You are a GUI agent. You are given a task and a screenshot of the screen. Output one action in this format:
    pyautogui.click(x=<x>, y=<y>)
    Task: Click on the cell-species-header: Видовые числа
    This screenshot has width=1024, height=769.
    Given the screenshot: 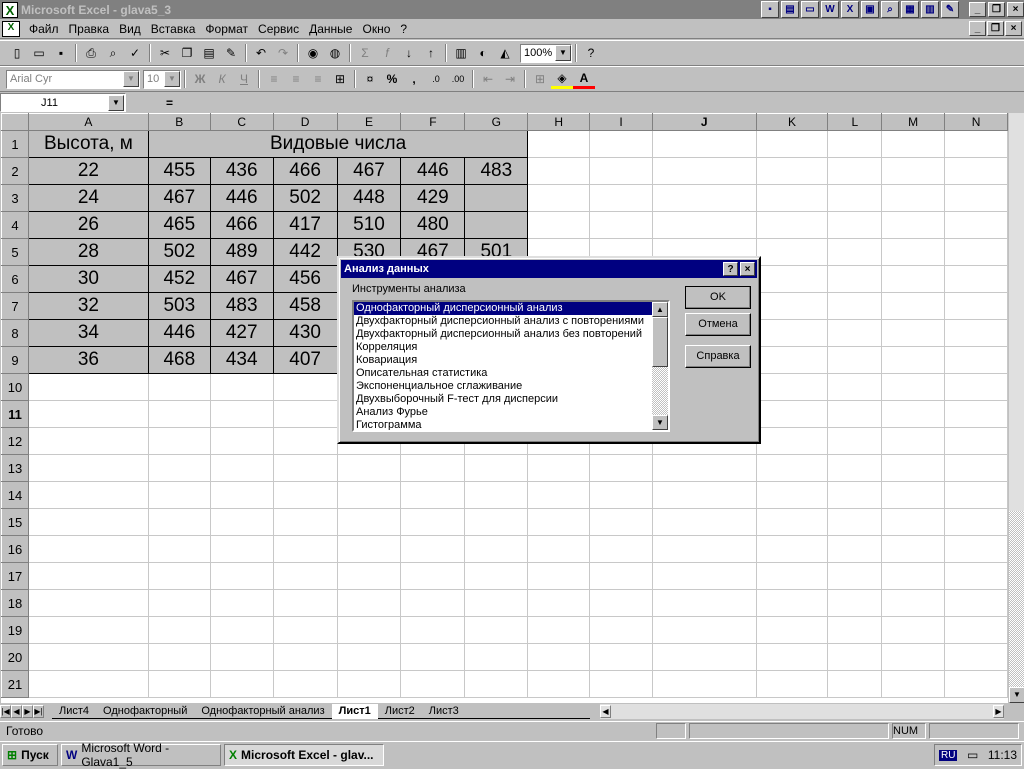 What is the action you would take?
    pyautogui.click(x=338, y=144)
    